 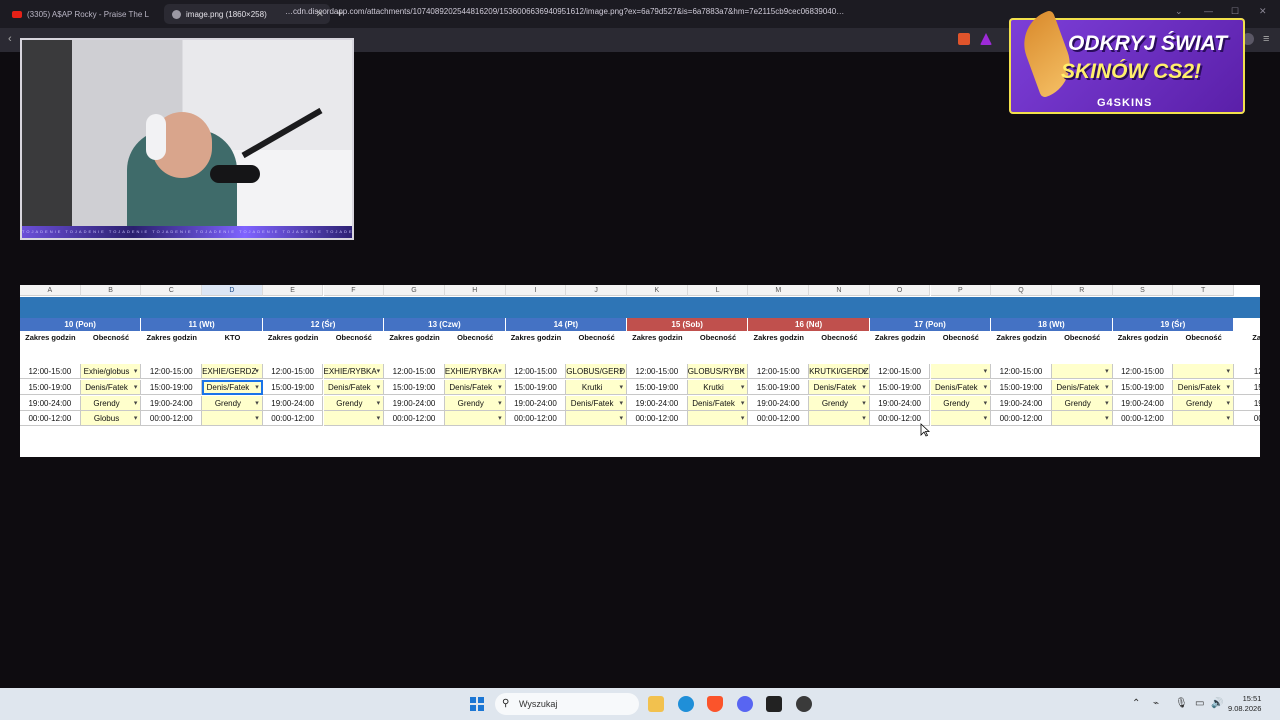 I want to click on column-header: E, so click(x=293, y=290).